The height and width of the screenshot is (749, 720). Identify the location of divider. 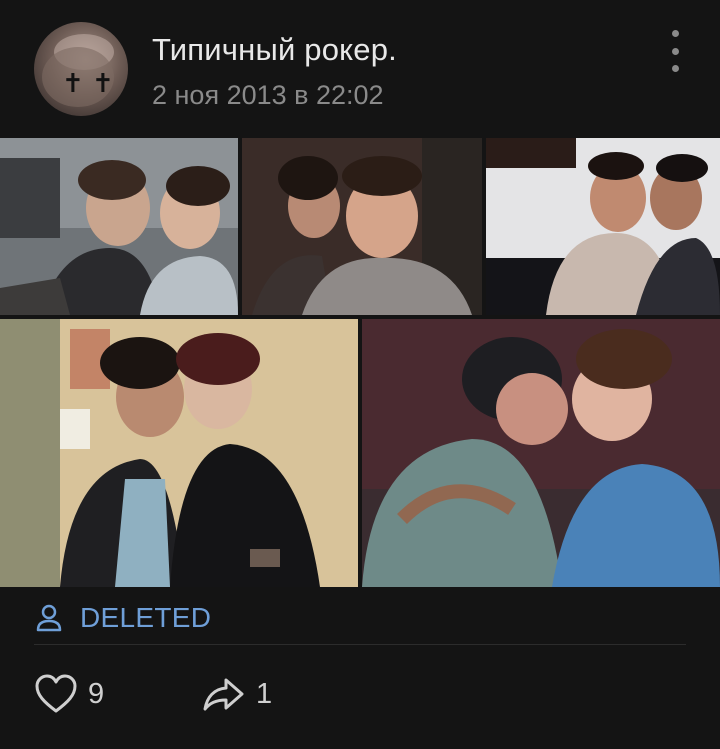
(360, 644).